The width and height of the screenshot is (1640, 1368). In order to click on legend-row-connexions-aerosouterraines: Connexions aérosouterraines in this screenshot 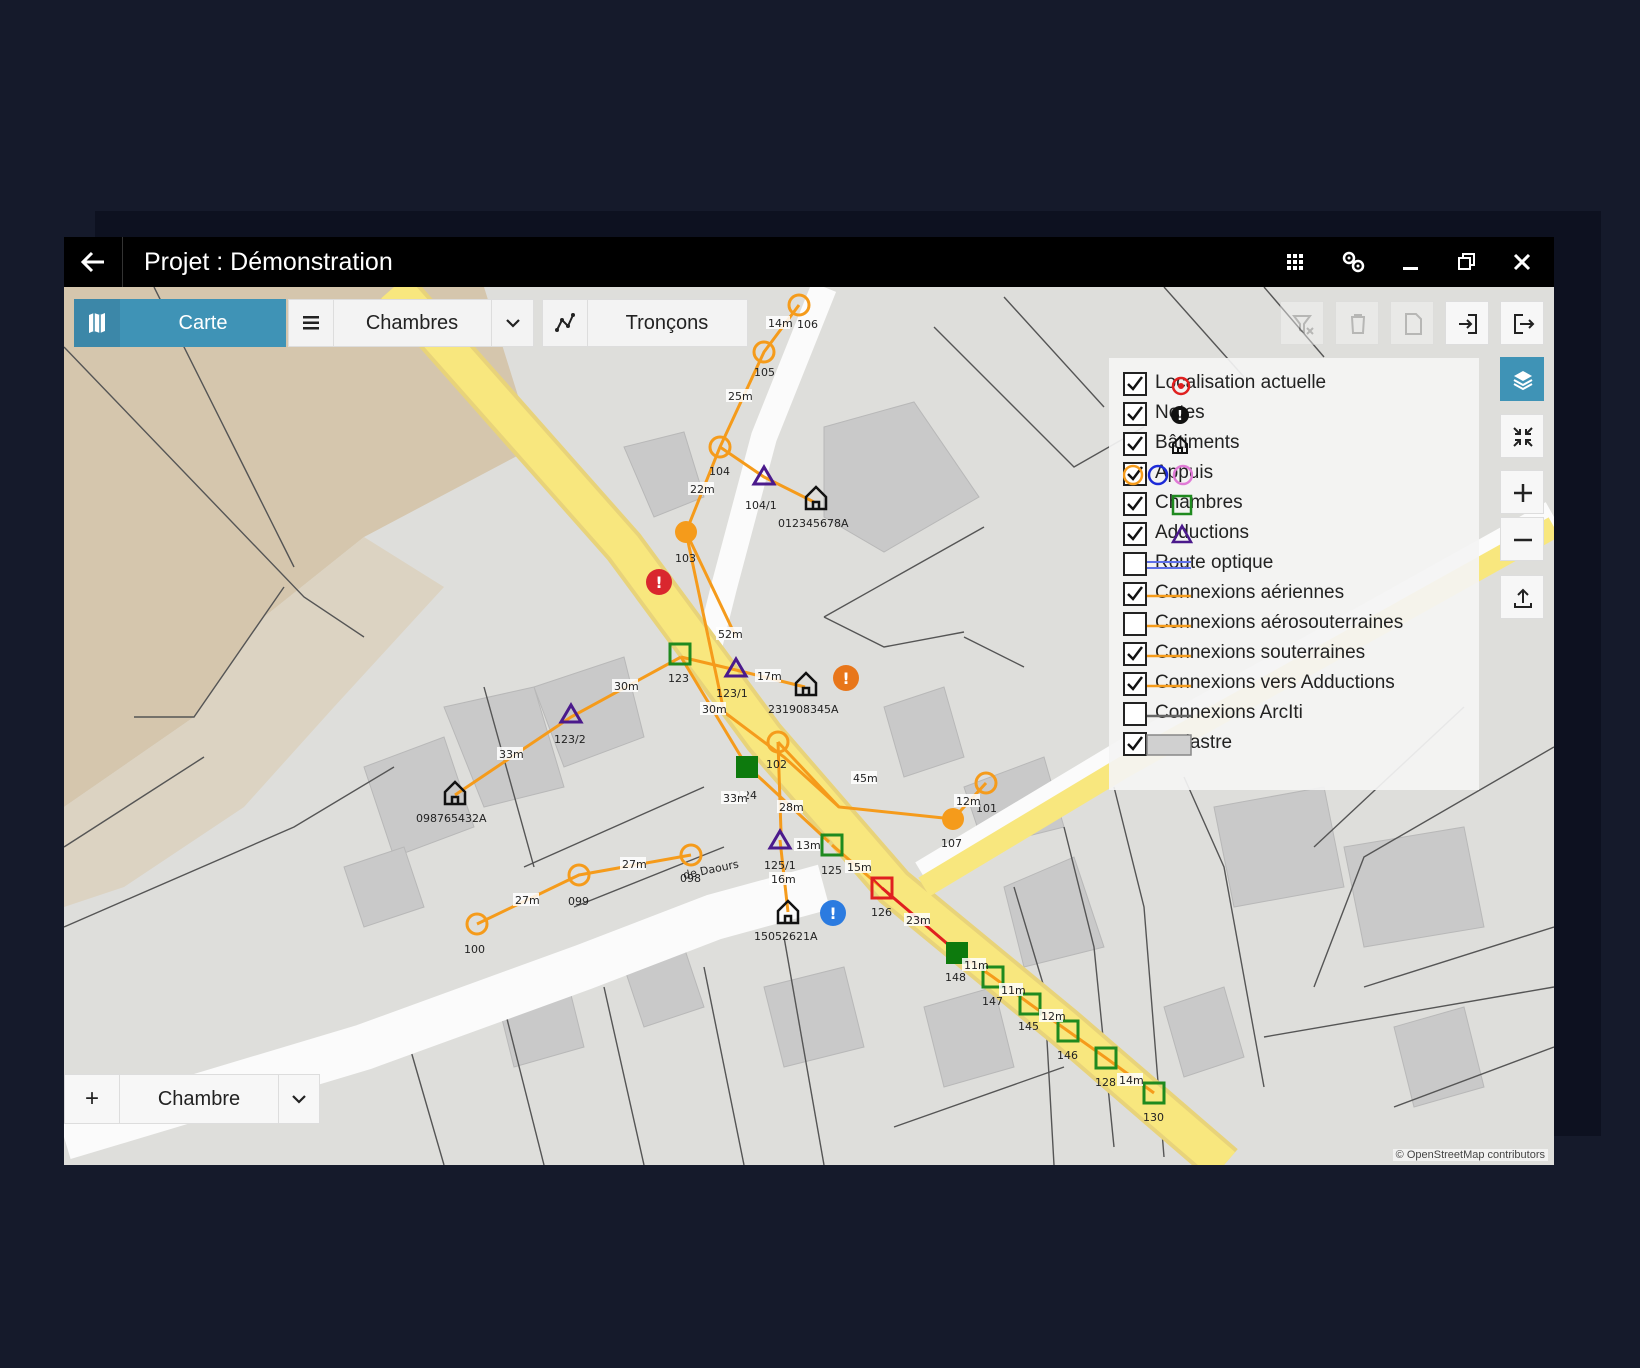, I will do `click(1298, 625)`.